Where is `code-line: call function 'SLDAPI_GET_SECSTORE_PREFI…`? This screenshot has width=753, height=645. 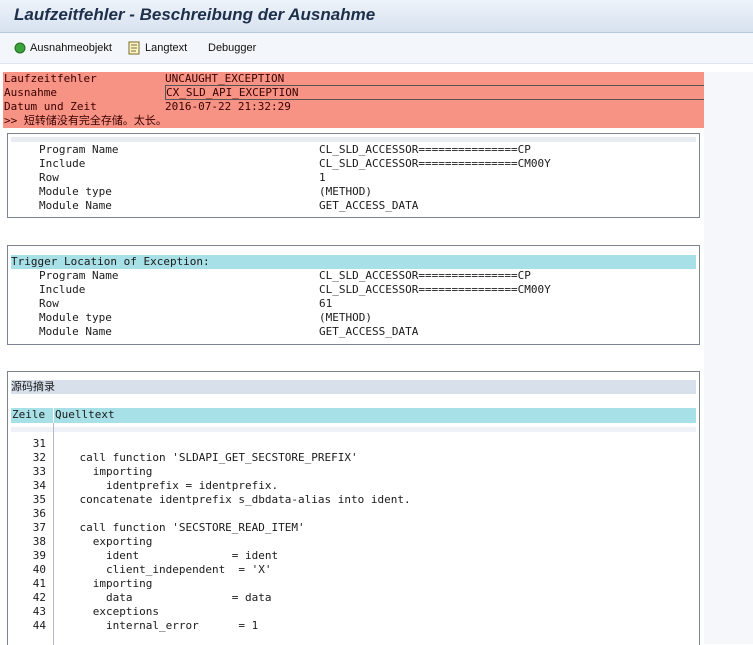 code-line: call function 'SLDAPI_GET_SECSTORE_PREFI… is located at coordinates (205, 457).